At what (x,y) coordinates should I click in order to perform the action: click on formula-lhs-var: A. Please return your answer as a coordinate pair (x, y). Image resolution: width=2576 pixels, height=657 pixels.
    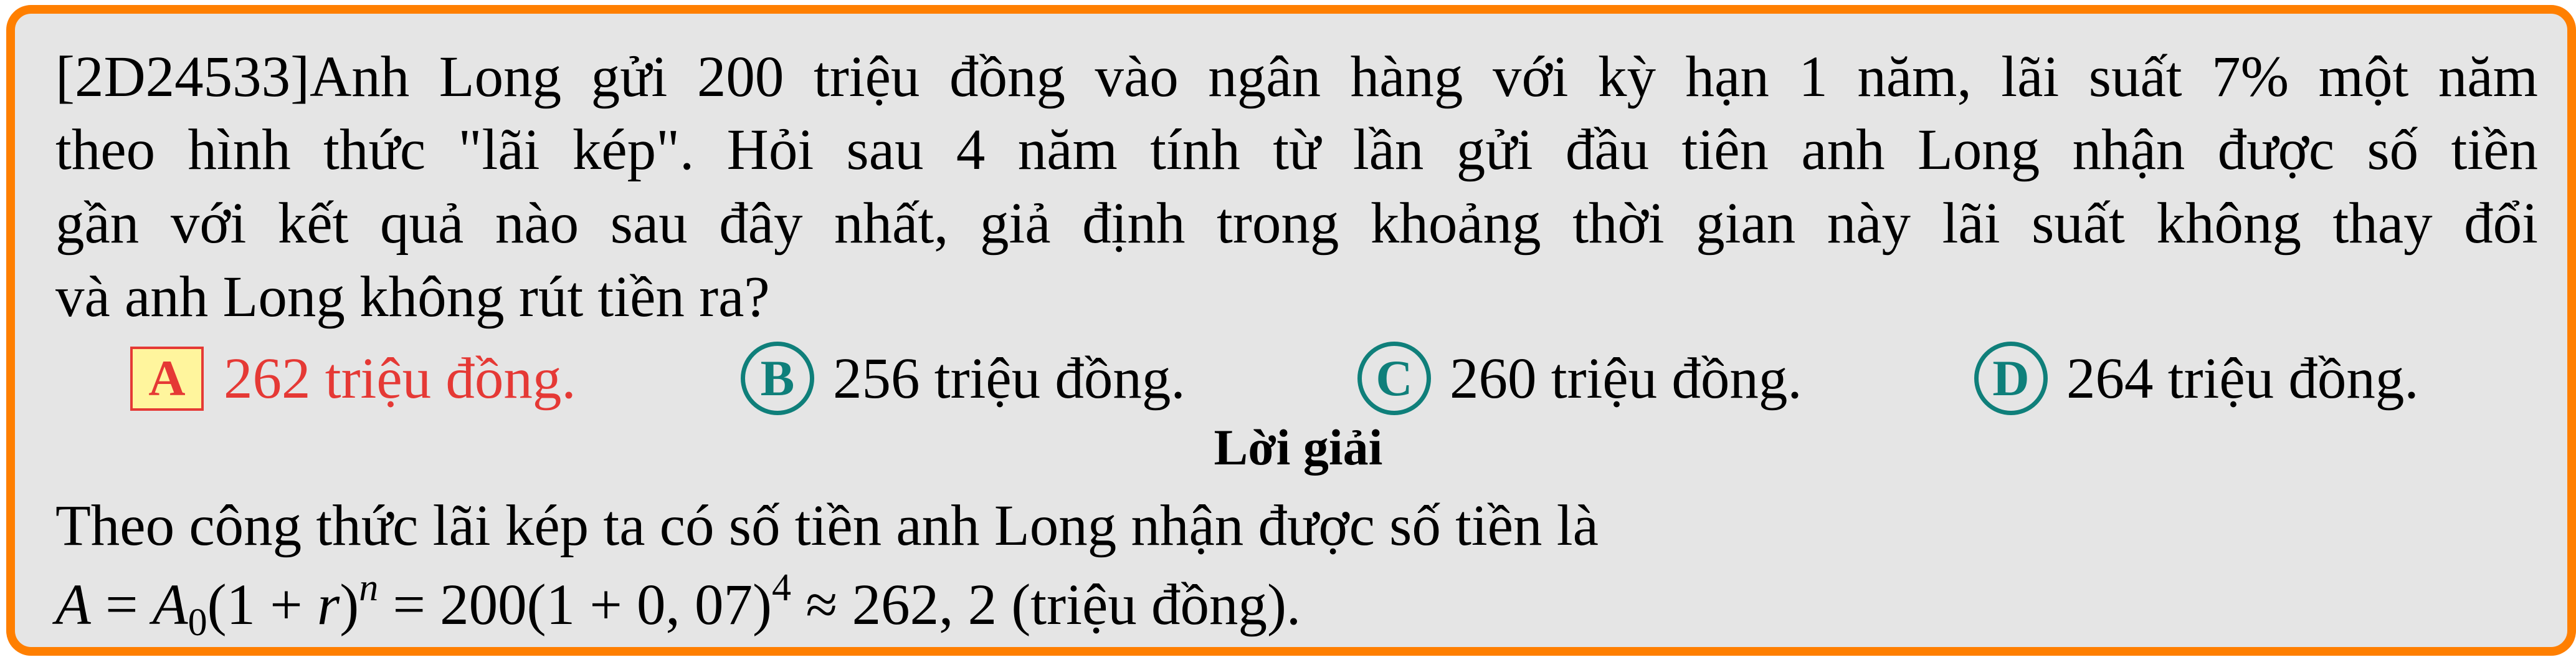
    Looking at the image, I should click on (73, 605).